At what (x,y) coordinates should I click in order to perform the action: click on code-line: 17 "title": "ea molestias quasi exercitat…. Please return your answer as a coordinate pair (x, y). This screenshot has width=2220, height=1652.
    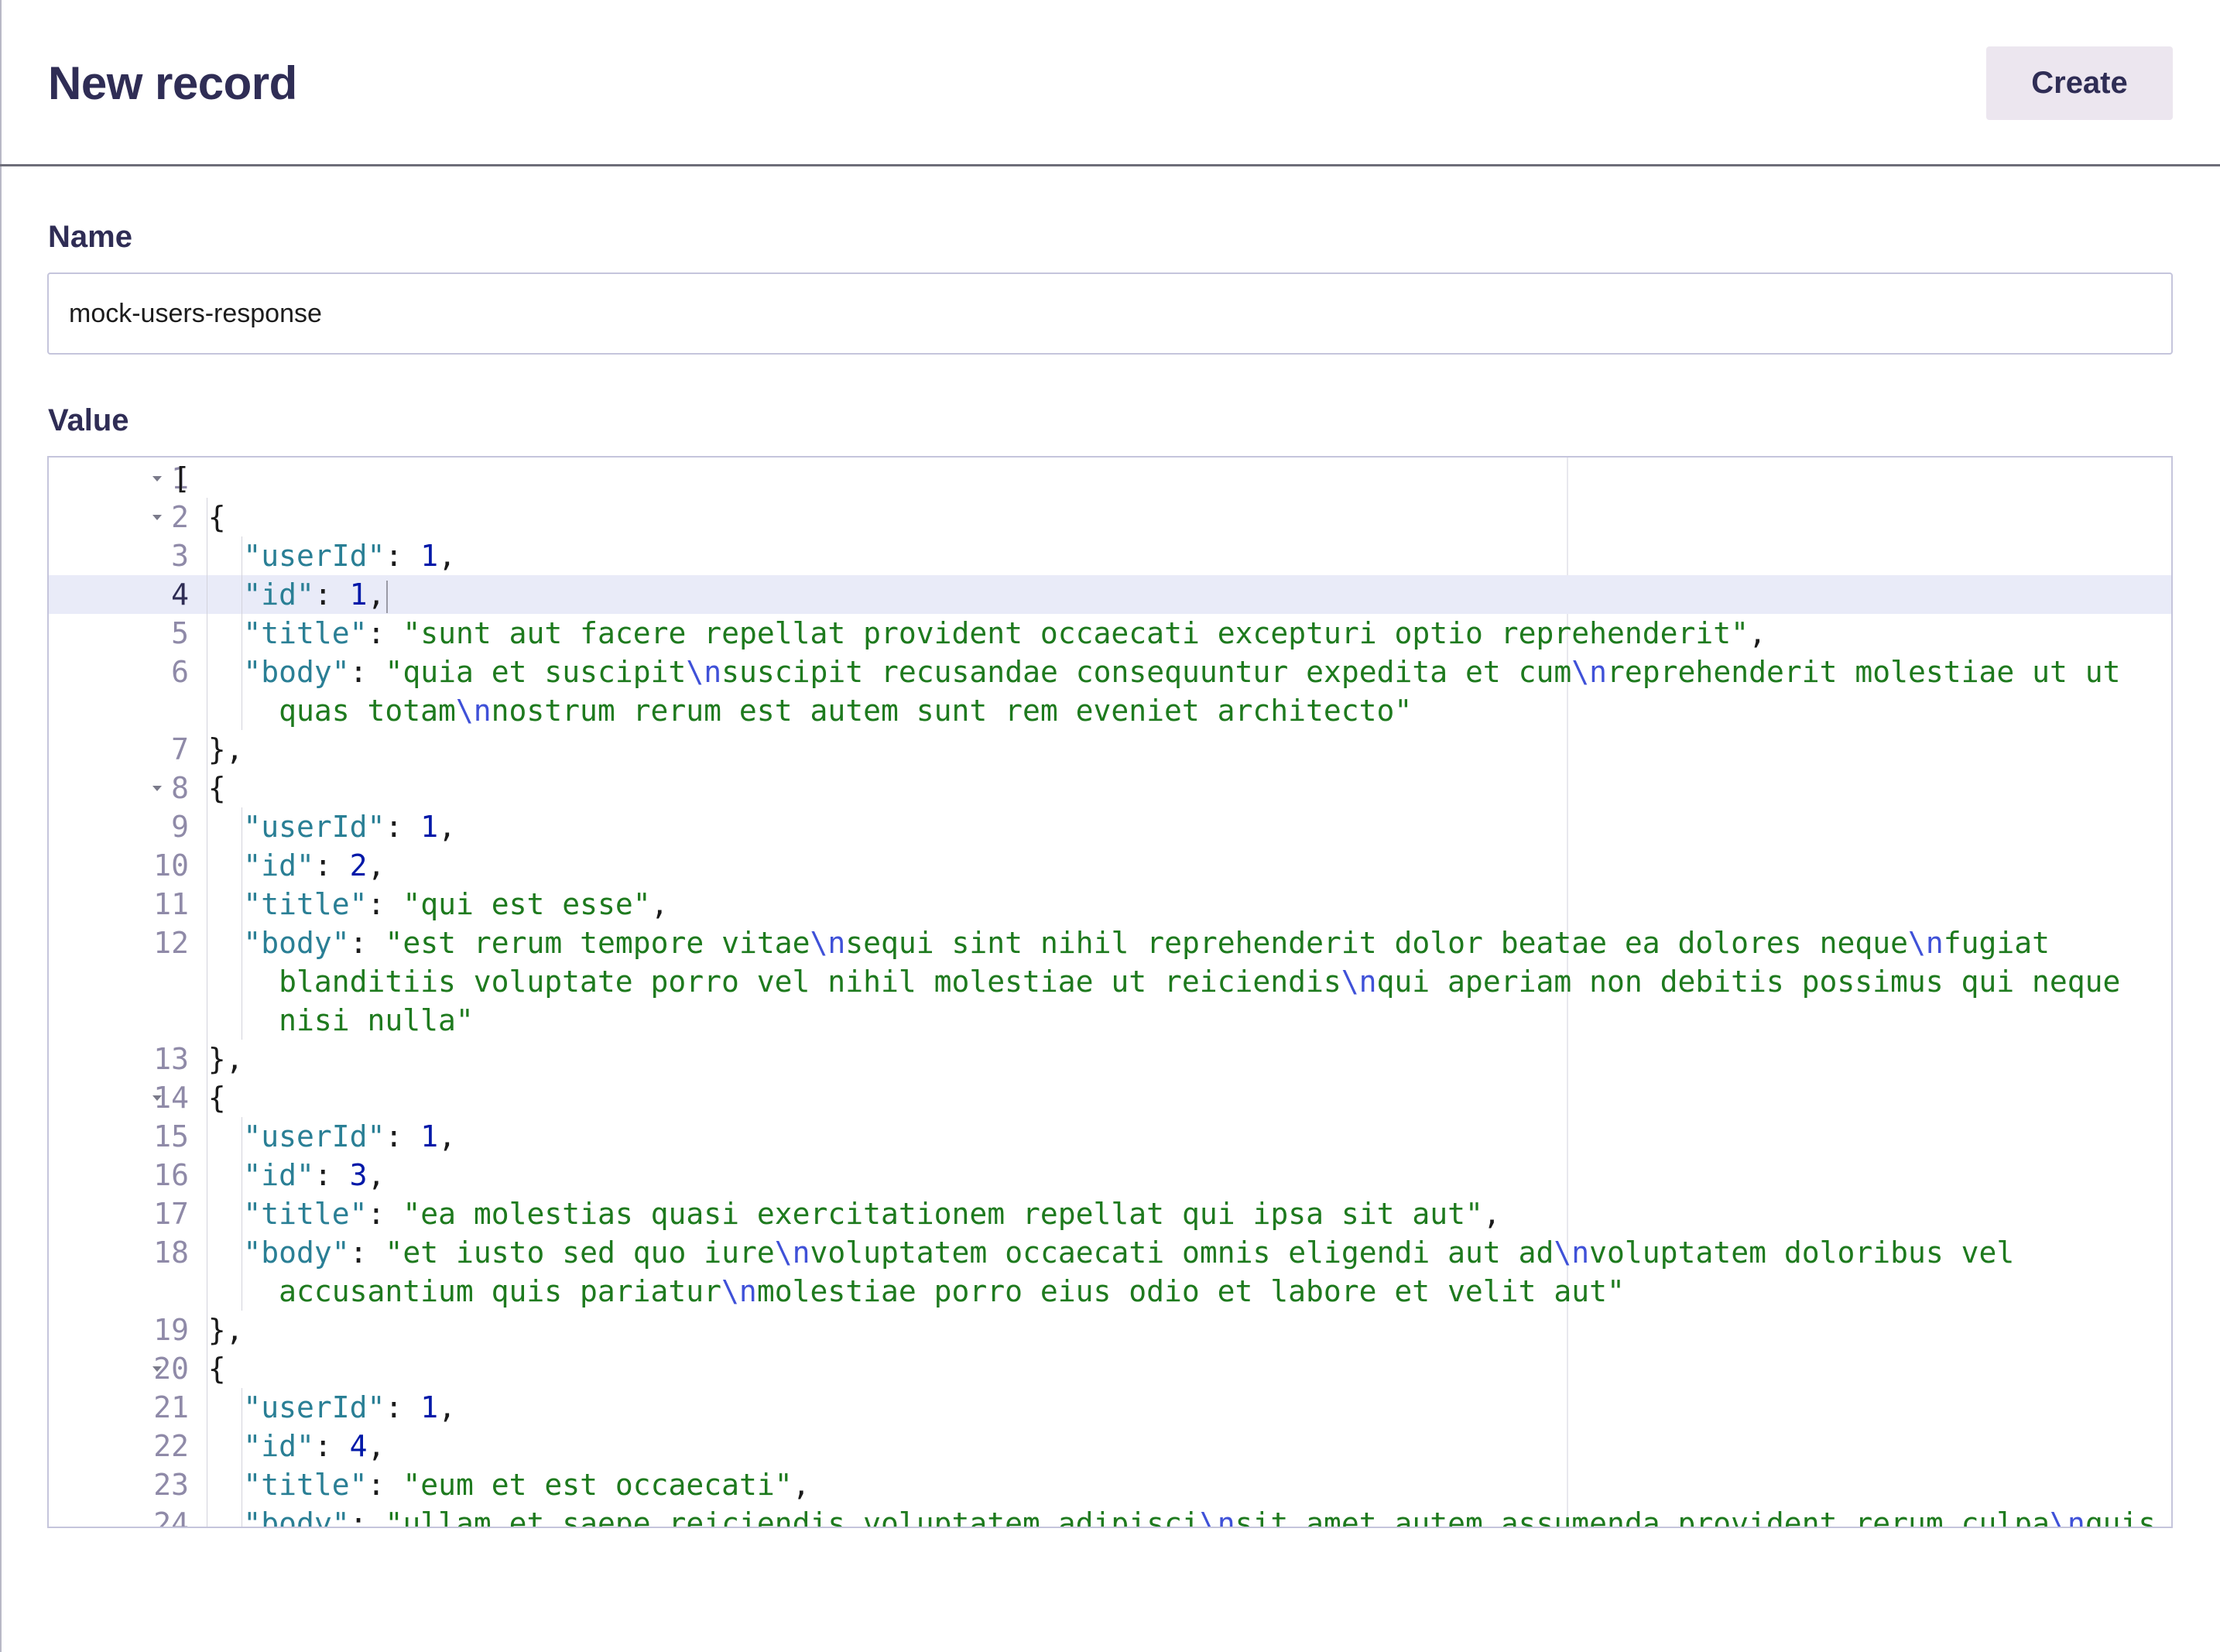
    Looking at the image, I should click on (1110, 1214).